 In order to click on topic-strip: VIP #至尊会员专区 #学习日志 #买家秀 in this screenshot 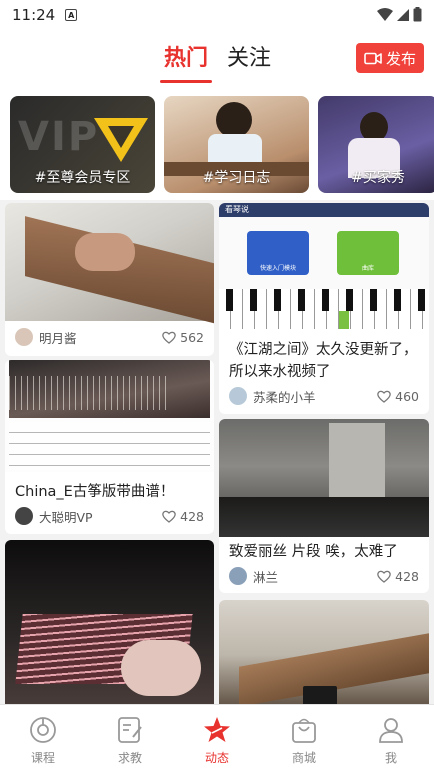, I will do `click(217, 143)`.